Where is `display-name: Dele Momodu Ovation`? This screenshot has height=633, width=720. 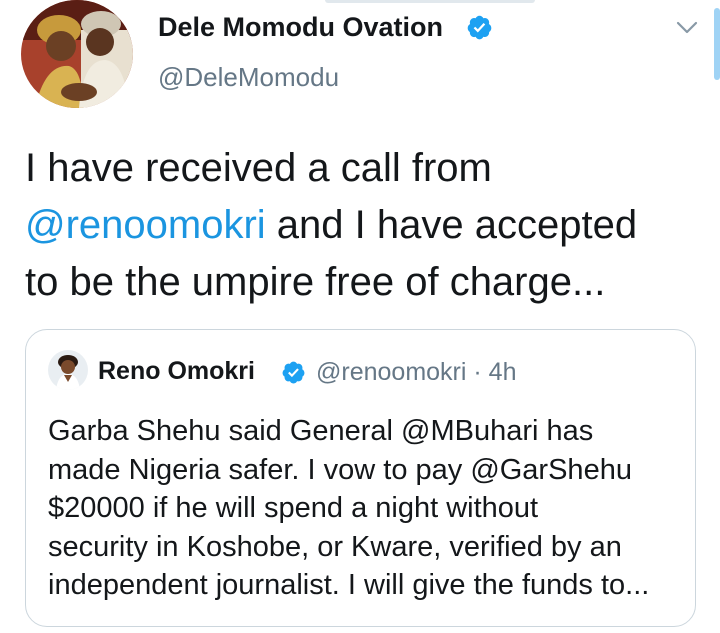 display-name: Dele Momodu Ovation is located at coordinates (300, 27).